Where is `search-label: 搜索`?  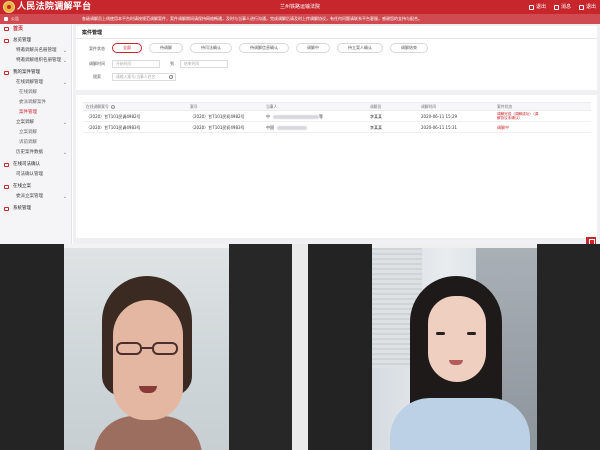
search-label: 搜索 is located at coordinates (97, 76).